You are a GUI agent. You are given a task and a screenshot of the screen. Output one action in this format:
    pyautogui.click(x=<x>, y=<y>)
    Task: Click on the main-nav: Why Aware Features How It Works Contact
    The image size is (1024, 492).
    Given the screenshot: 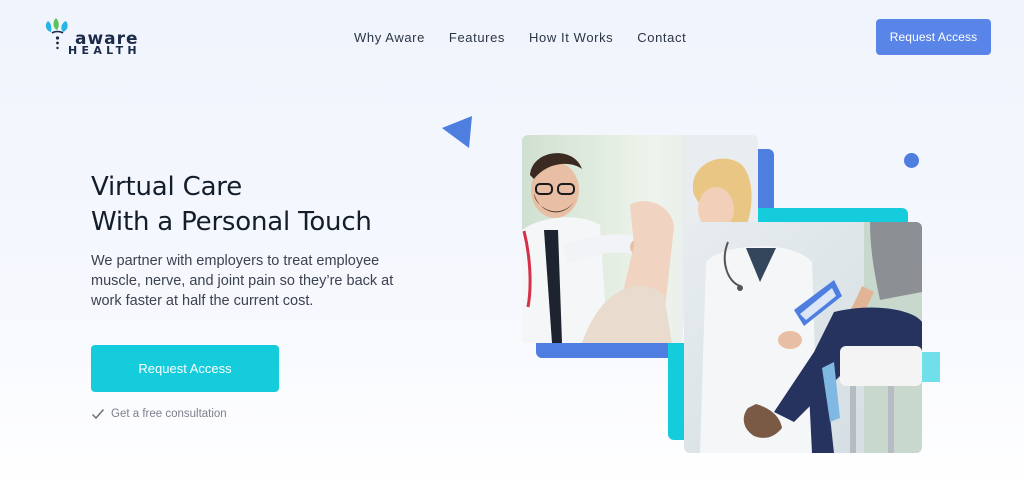 What is the action you would take?
    pyautogui.click(x=532, y=38)
    